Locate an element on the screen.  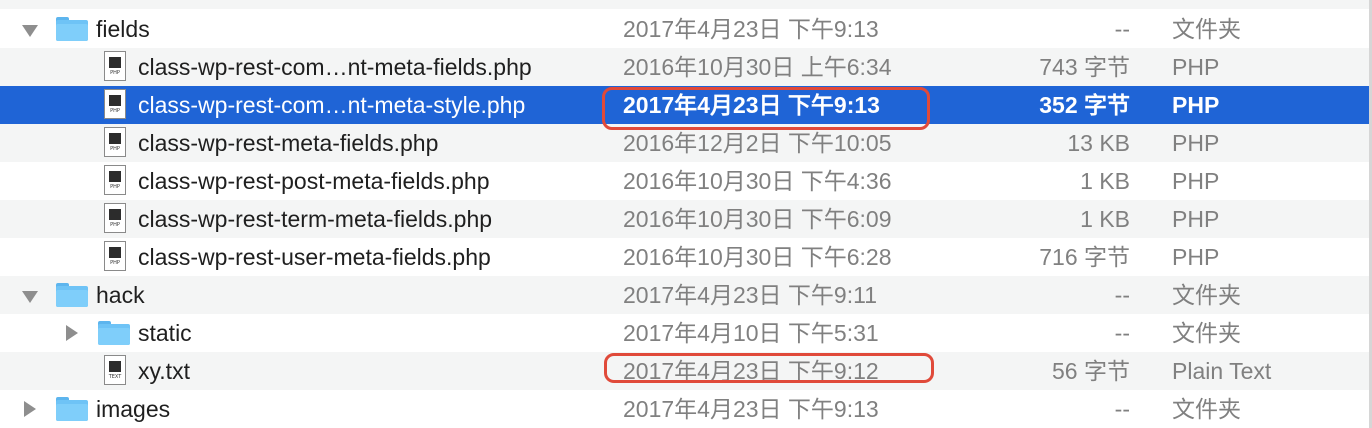
list-item is located at coordinates (686, 4).